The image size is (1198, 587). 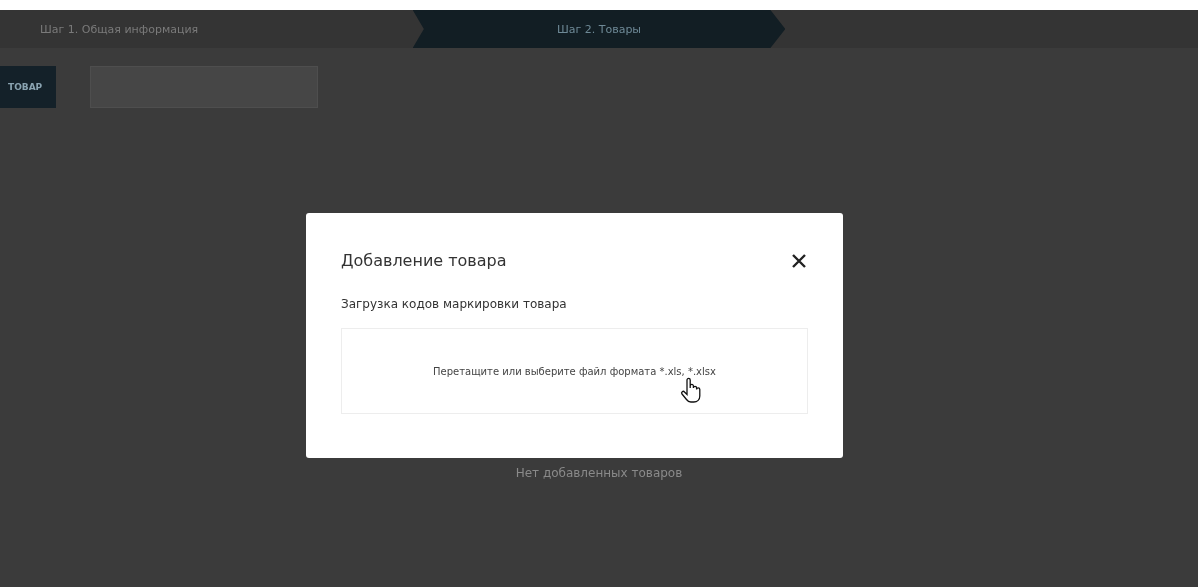 I want to click on close-icon, so click(x=799, y=260).